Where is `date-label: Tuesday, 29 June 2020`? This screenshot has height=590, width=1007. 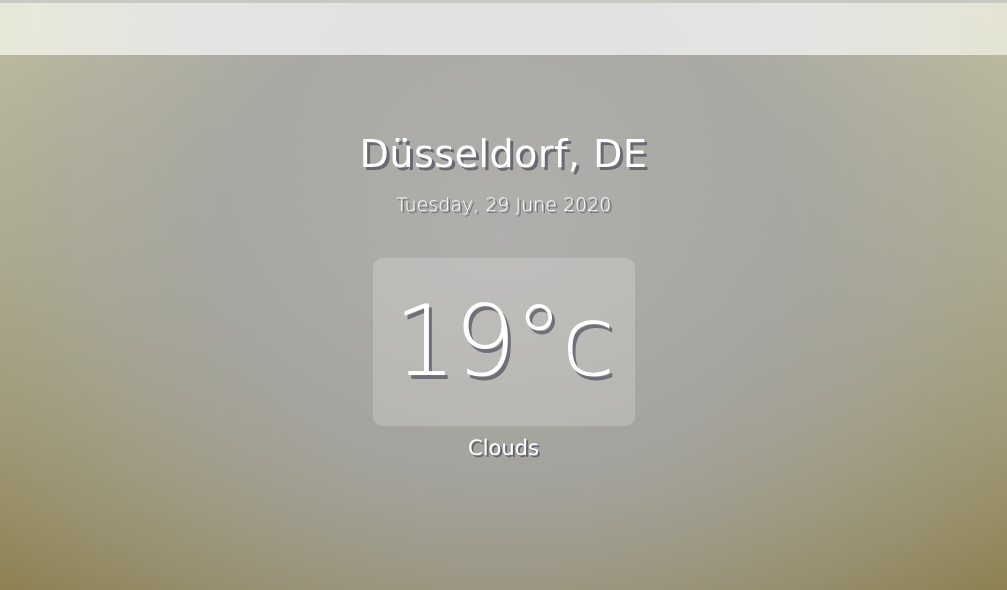
date-label: Tuesday, 29 June 2020 is located at coordinates (503, 205).